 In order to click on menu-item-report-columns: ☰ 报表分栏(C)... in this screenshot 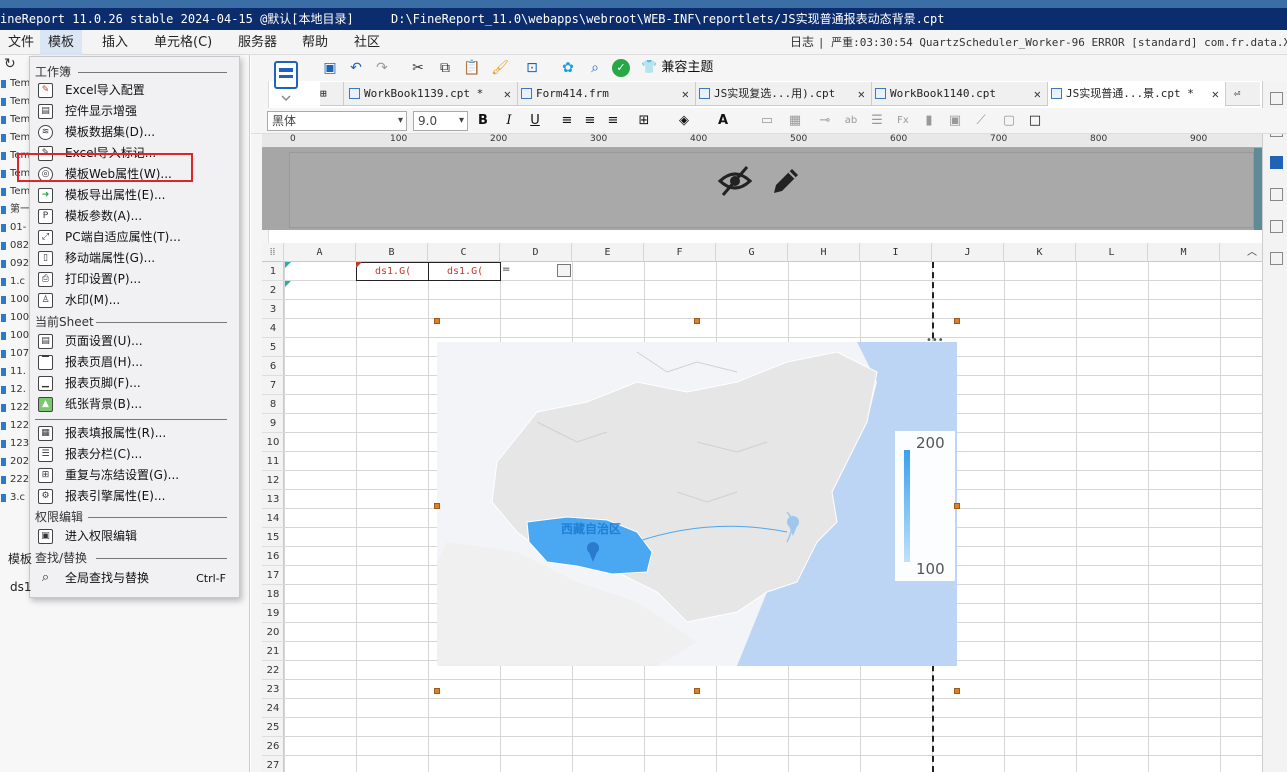, I will do `click(134, 454)`.